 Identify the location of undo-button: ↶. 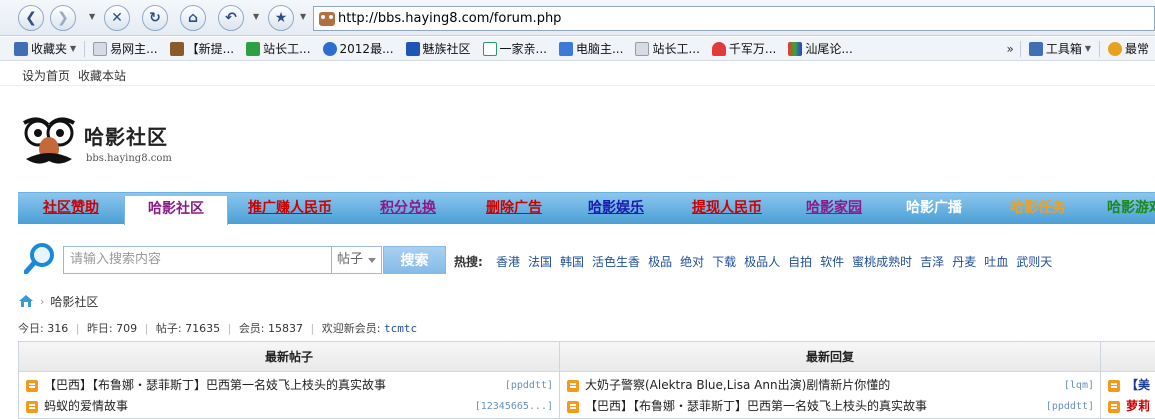
(231, 18).